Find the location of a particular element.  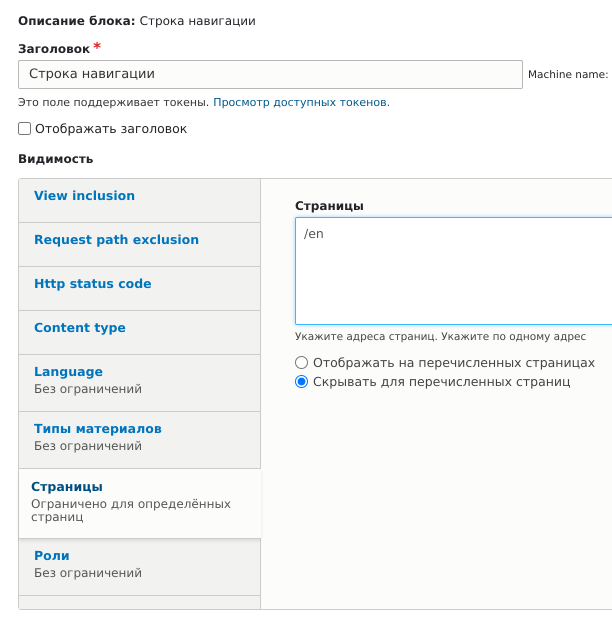

checkbox is located at coordinates (24, 128).